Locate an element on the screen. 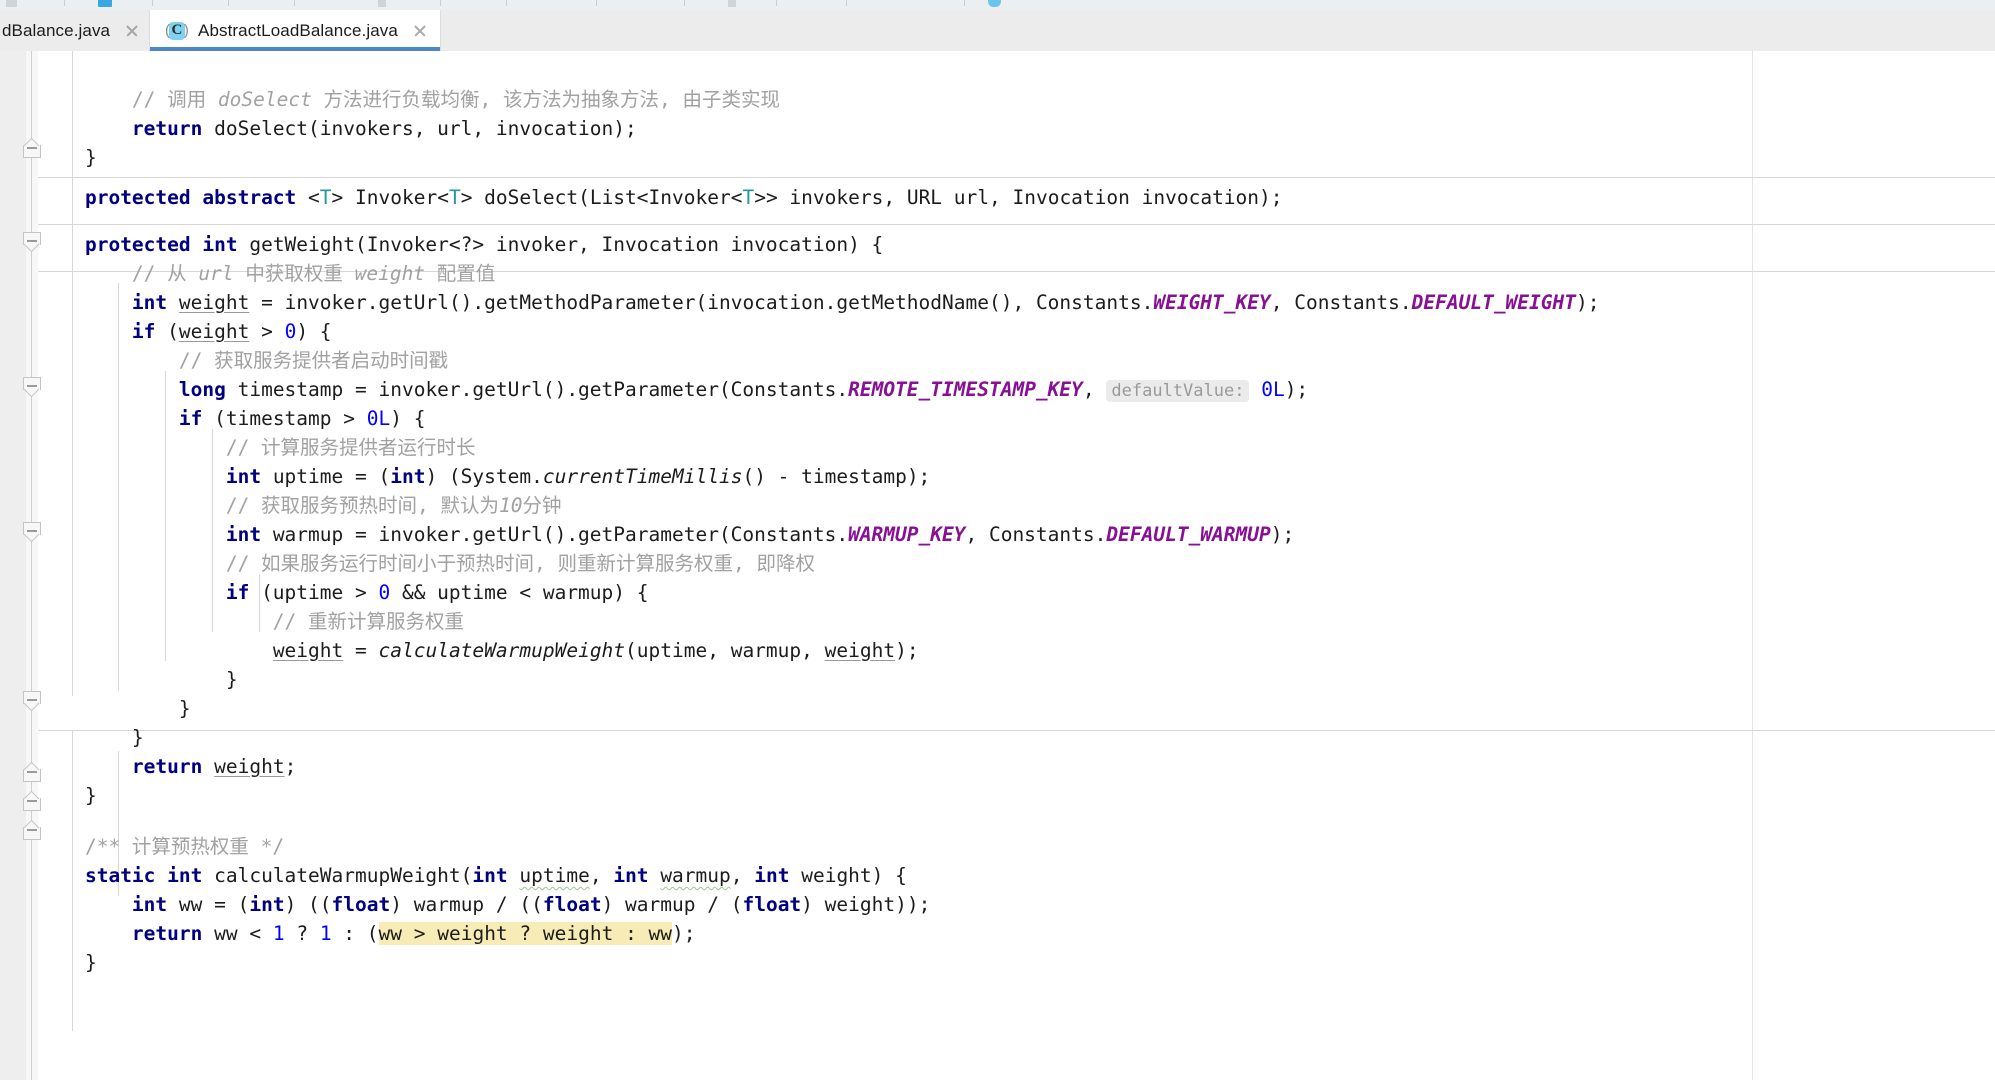  code-line: // 调用 doSelect 方法进行负载均衡, 该方法为抽象方法, 由子类实现 is located at coordinates (409, 99).